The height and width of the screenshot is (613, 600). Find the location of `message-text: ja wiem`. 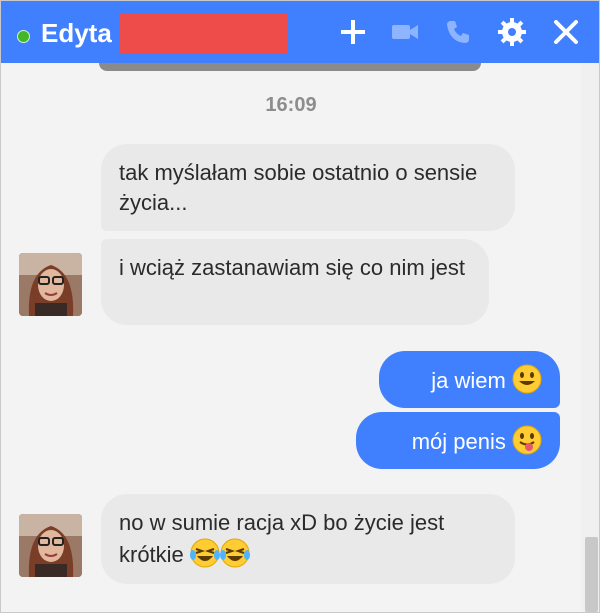

message-text: ja wiem is located at coordinates (468, 380).